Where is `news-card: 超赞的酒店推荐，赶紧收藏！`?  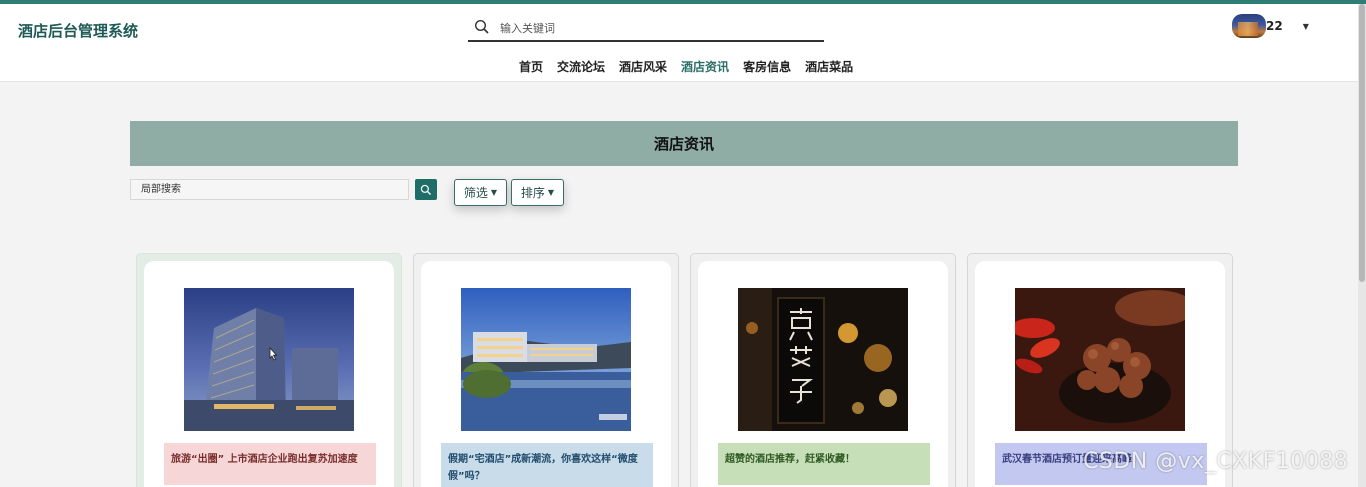
news-card: 超赞的酒店推荐，赶紧收藏！ is located at coordinates (823, 370).